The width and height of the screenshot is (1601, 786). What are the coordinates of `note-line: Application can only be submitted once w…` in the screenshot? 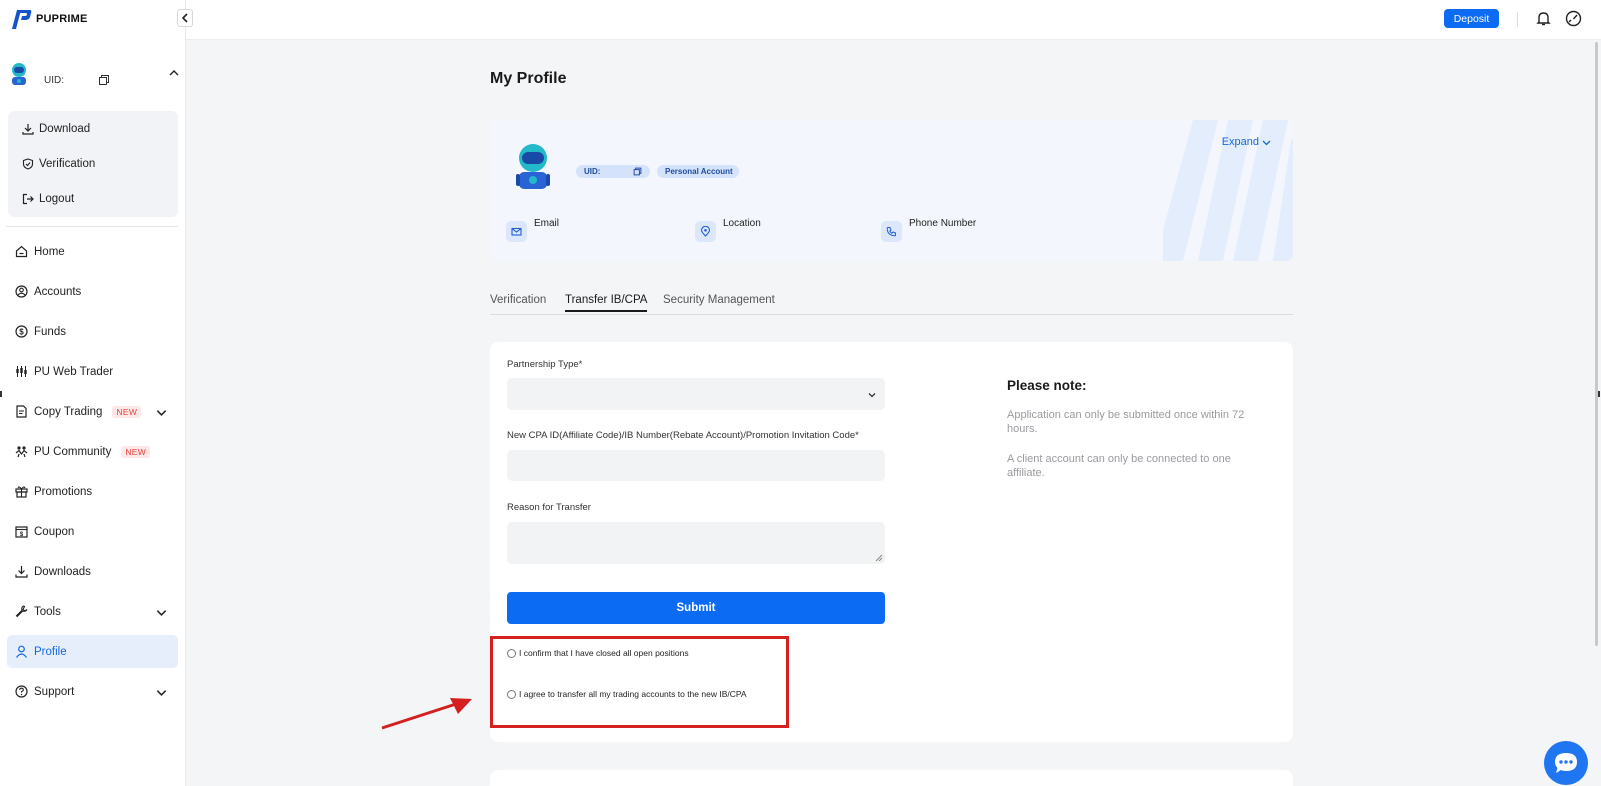 It's located at (1126, 422).